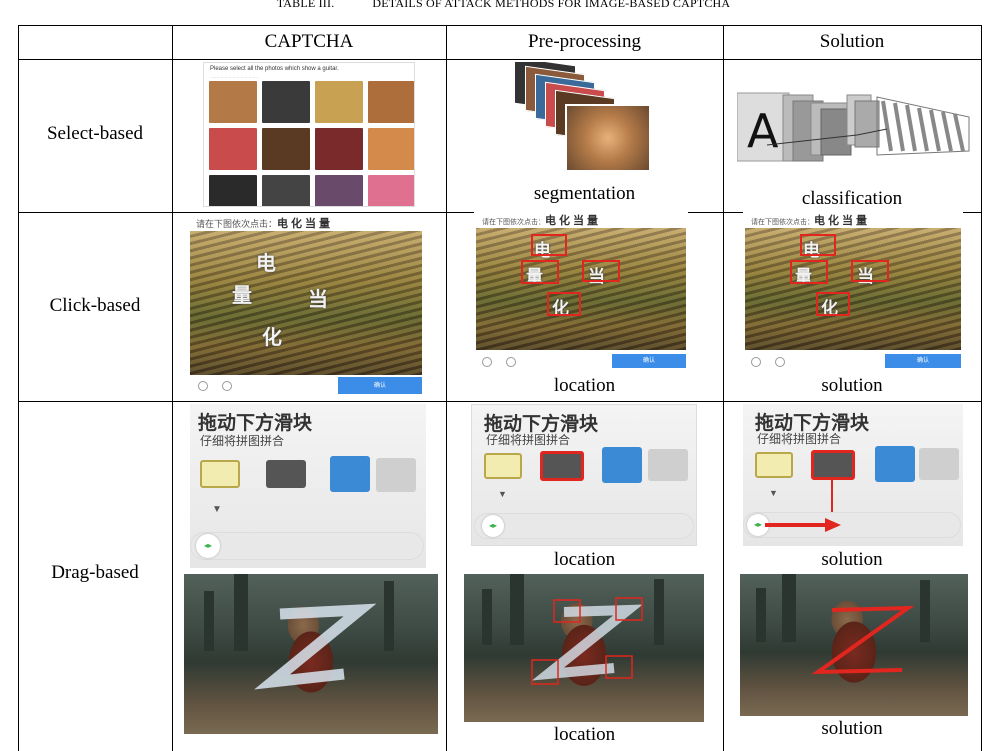  I want to click on click-char: 化, so click(272, 337).